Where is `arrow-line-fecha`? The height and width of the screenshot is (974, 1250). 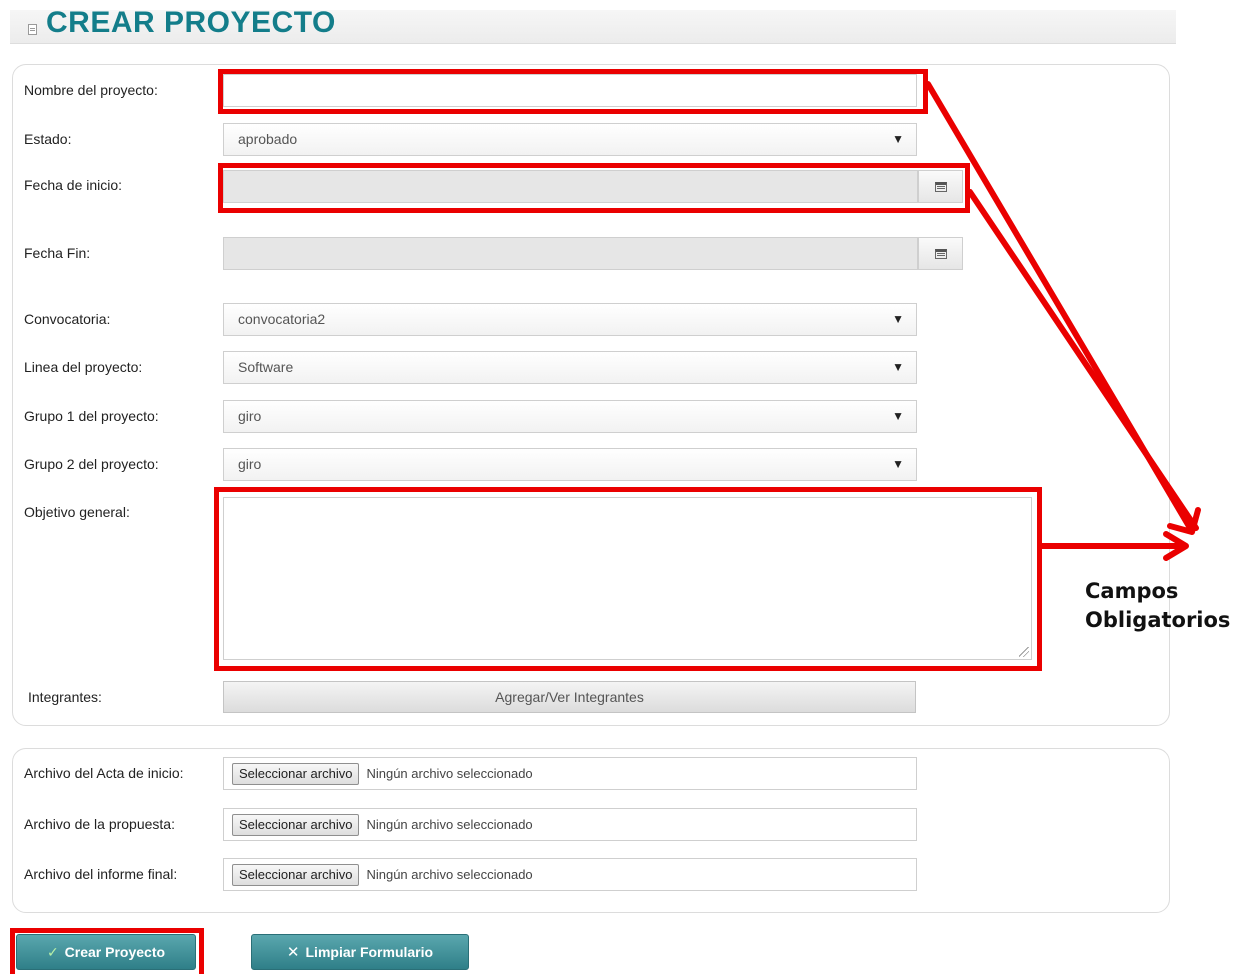
arrow-line-fecha is located at coordinates (1083, 360).